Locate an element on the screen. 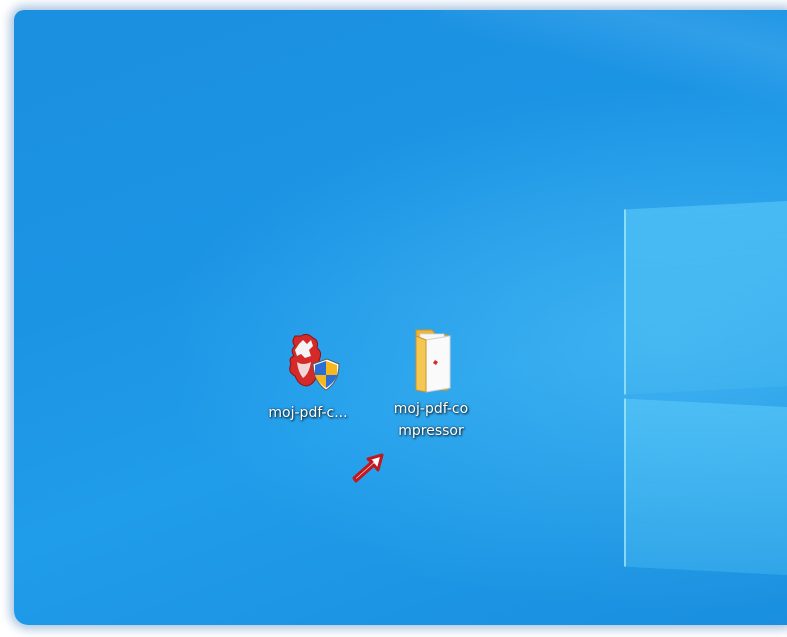 The image size is (787, 637). desktop-icon-label: moj-pdf-co mpressor is located at coordinates (431, 420).